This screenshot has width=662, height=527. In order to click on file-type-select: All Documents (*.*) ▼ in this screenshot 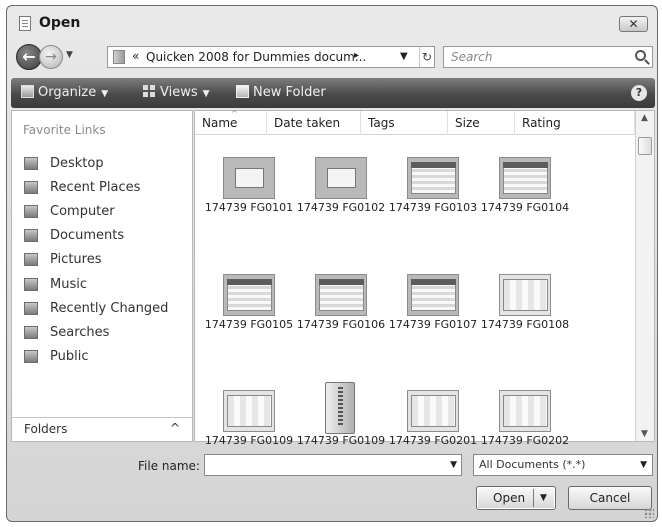, I will do `click(563, 465)`.